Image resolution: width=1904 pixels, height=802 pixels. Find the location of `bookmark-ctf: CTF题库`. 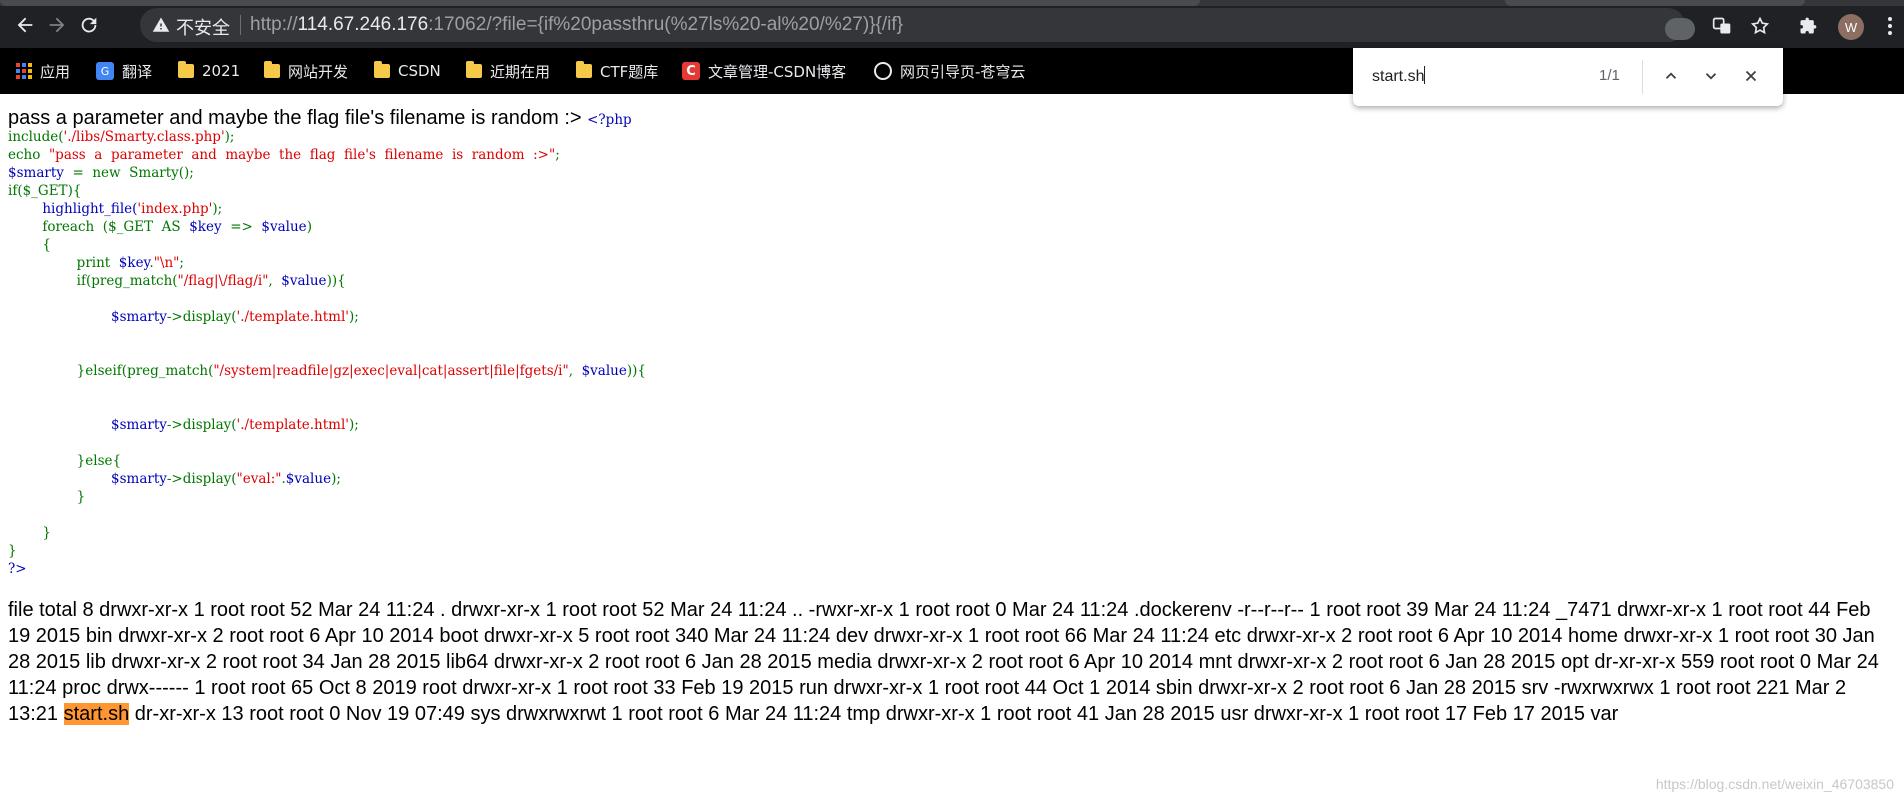

bookmark-ctf: CTF题库 is located at coordinates (617, 71).